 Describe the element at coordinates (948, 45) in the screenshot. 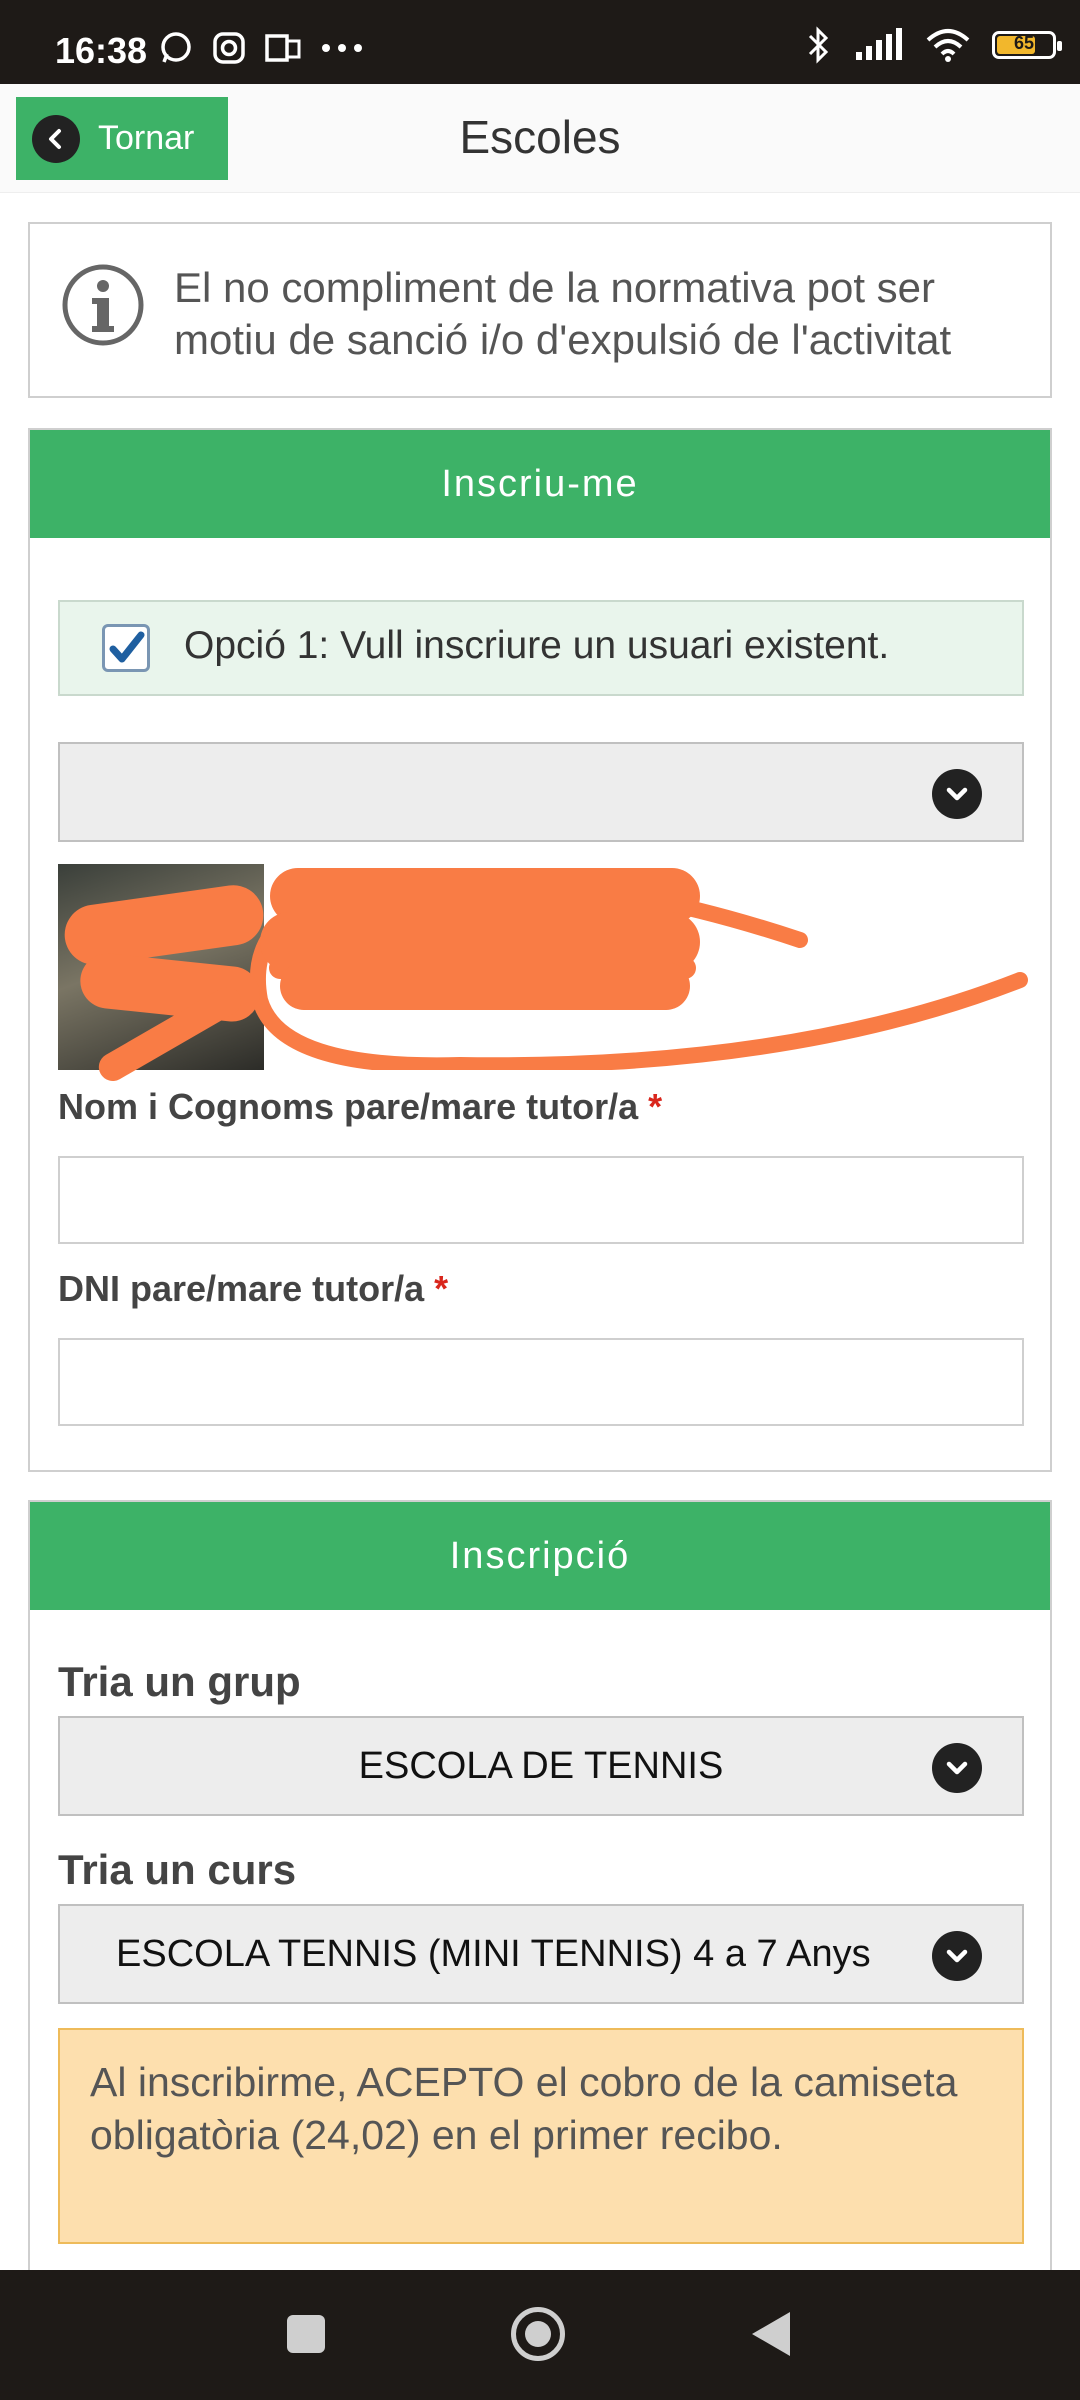

I see `wifi-icon` at that location.